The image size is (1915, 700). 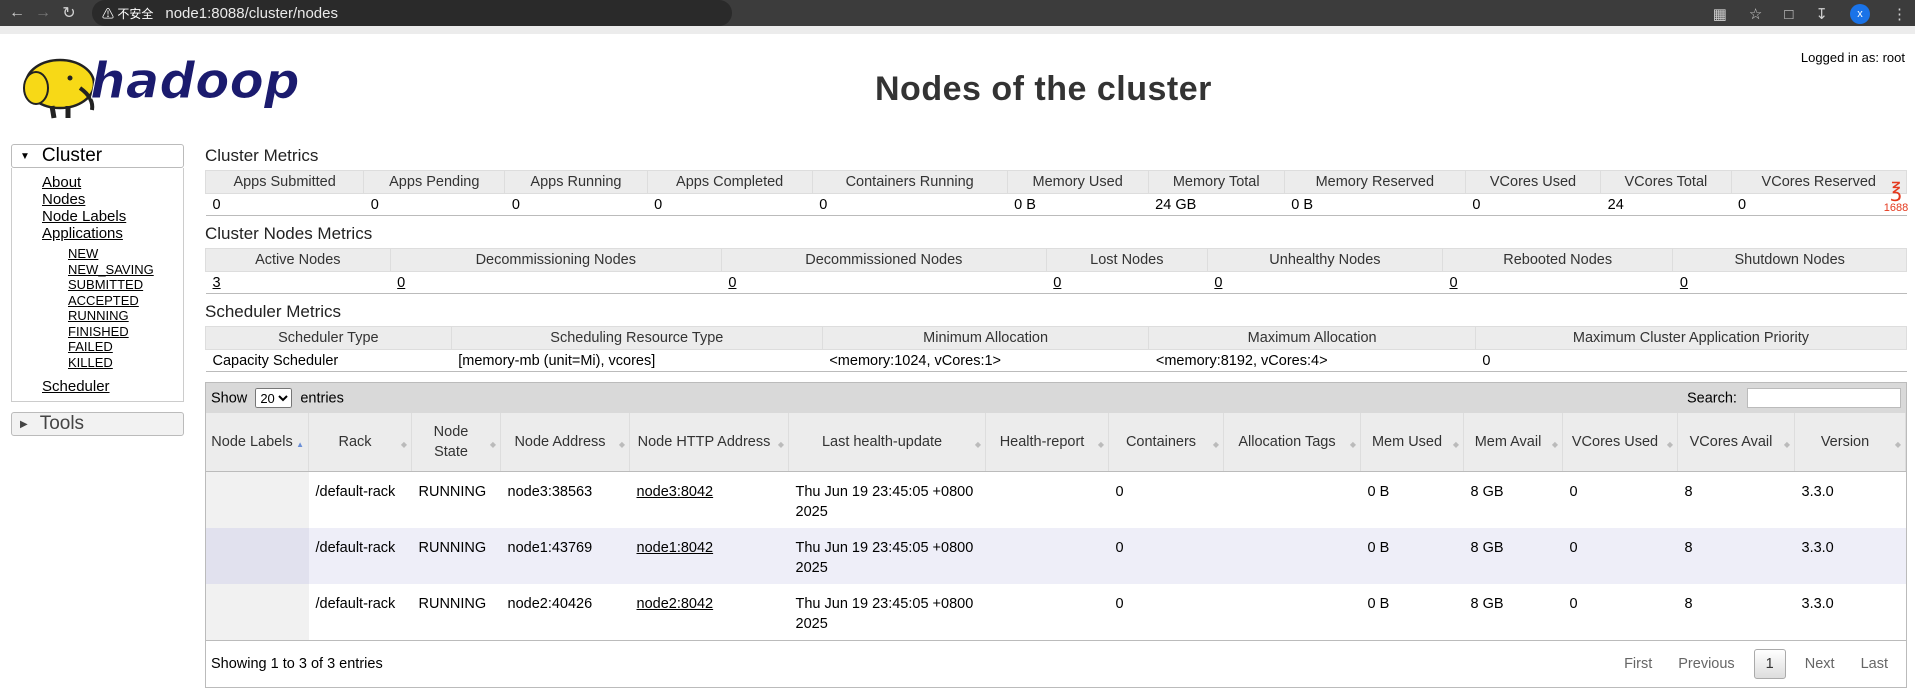 What do you see at coordinates (97, 156) in the screenshot?
I see `cluster-section-header: ▼ Cluster` at bounding box center [97, 156].